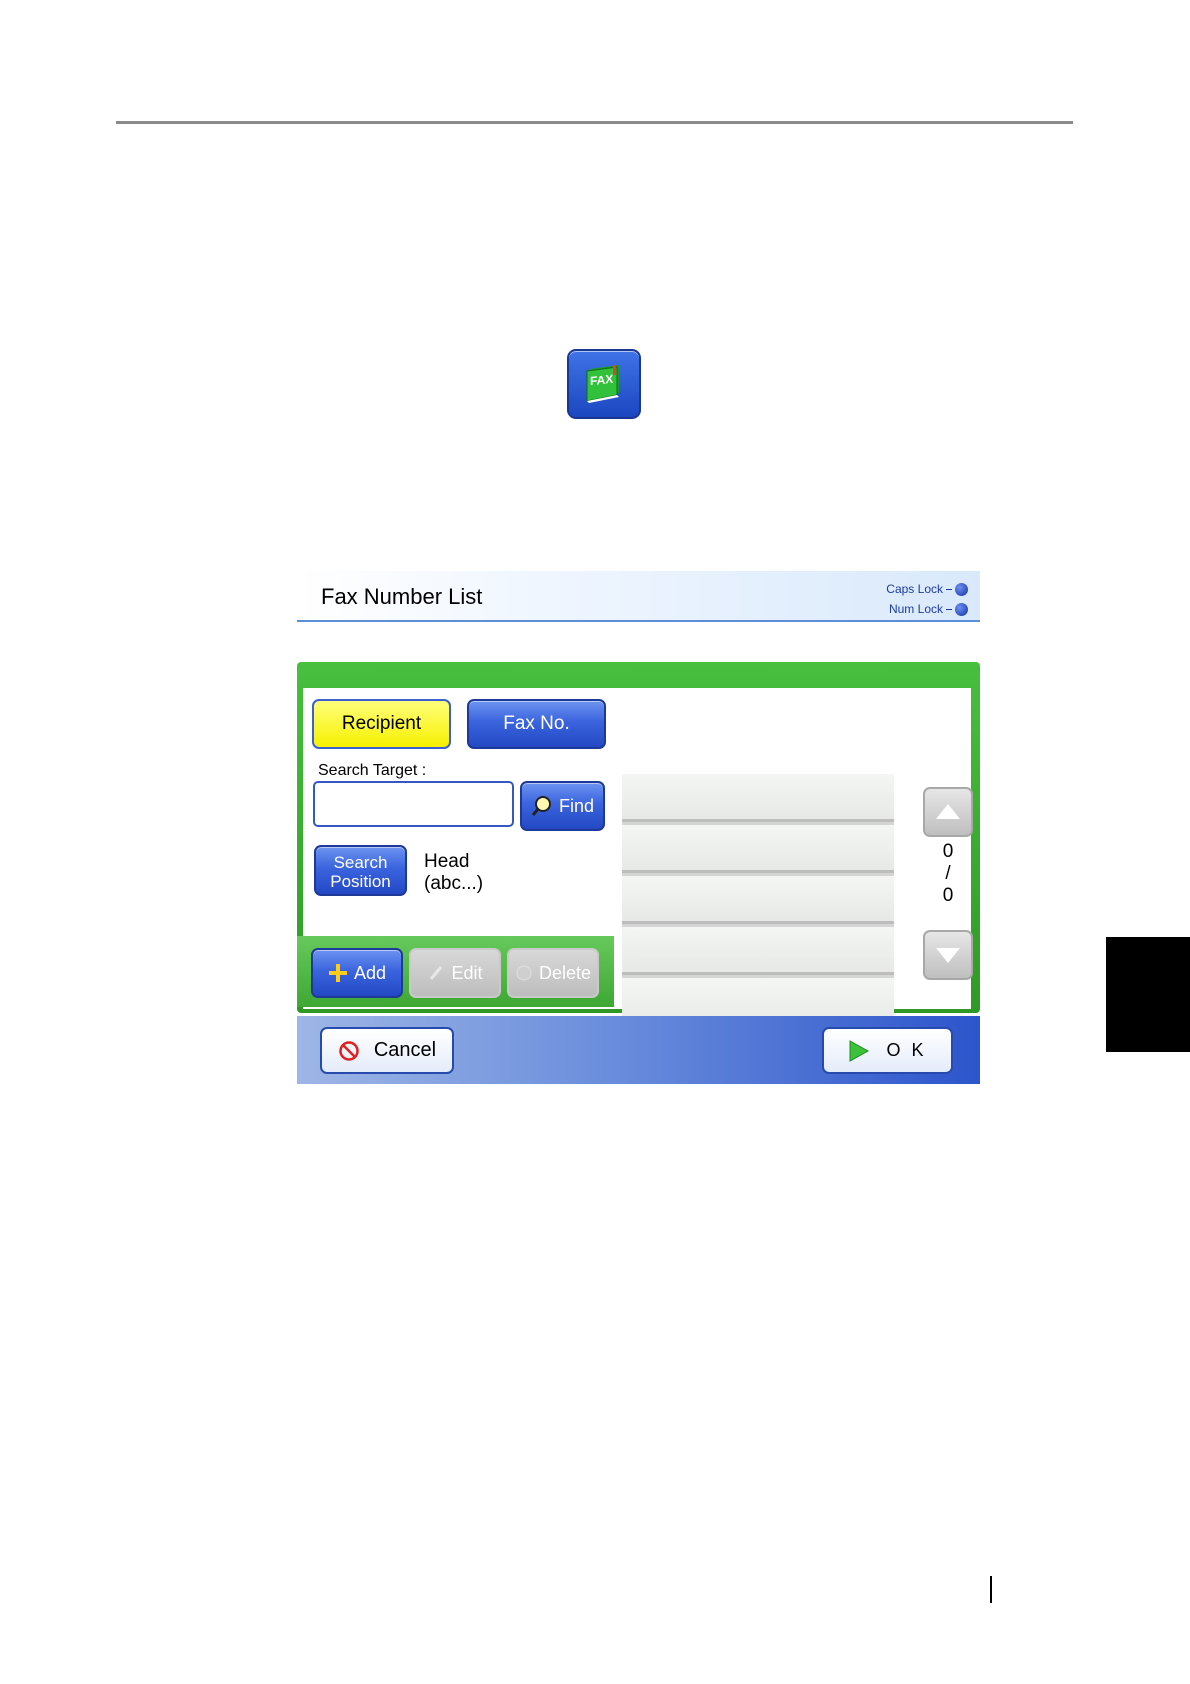 This screenshot has height=1684, width=1190. I want to click on fax-number-list, so click(758, 903).